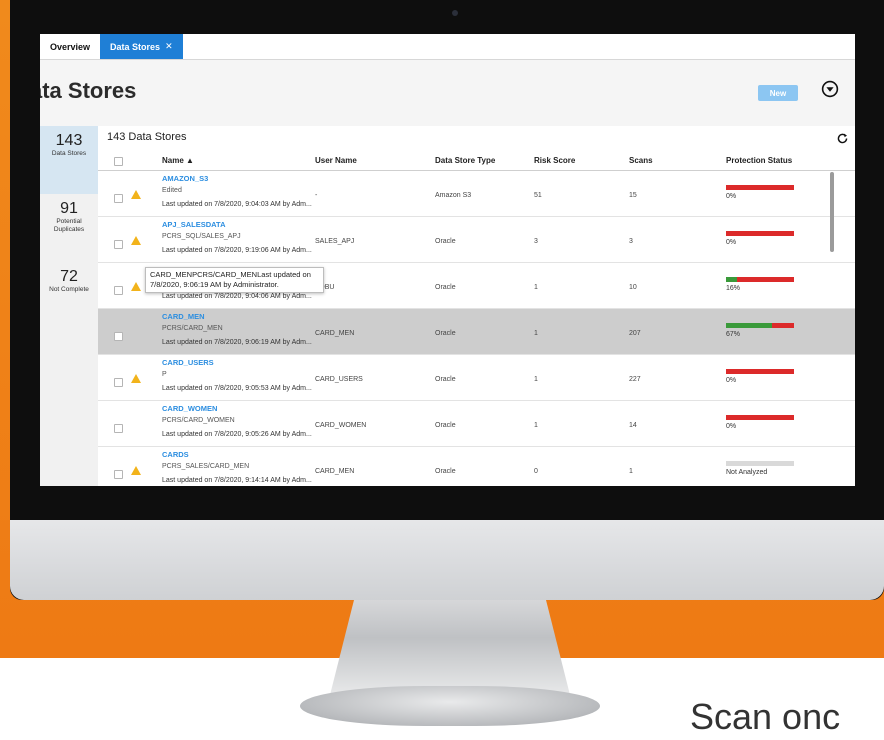  What do you see at coordinates (69, 276) in the screenshot?
I see `stat-value: 72` at bounding box center [69, 276].